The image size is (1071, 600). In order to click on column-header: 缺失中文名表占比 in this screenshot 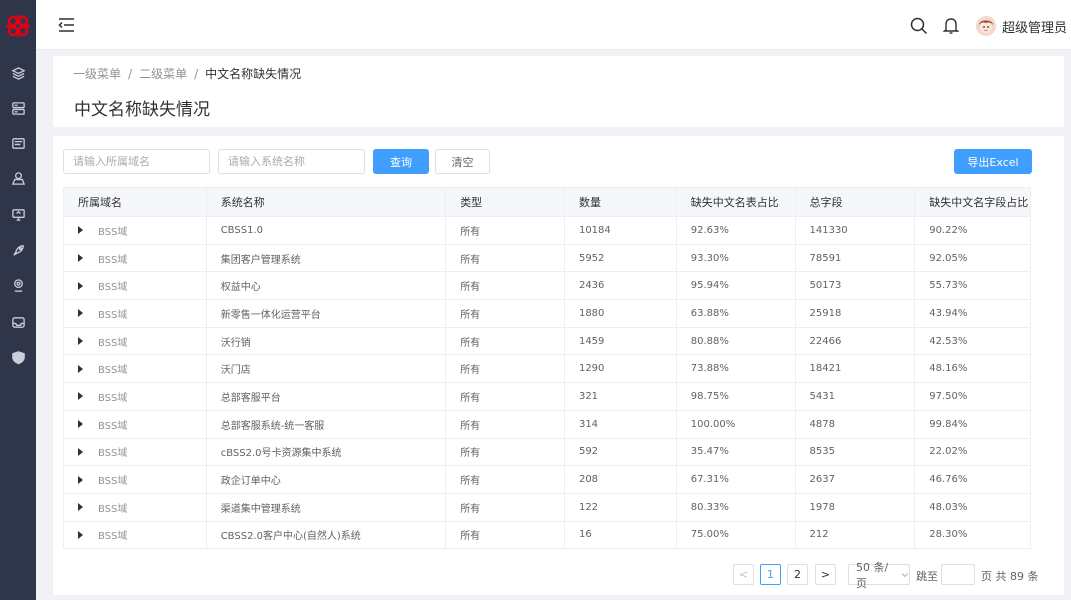, I will do `click(736, 202)`.